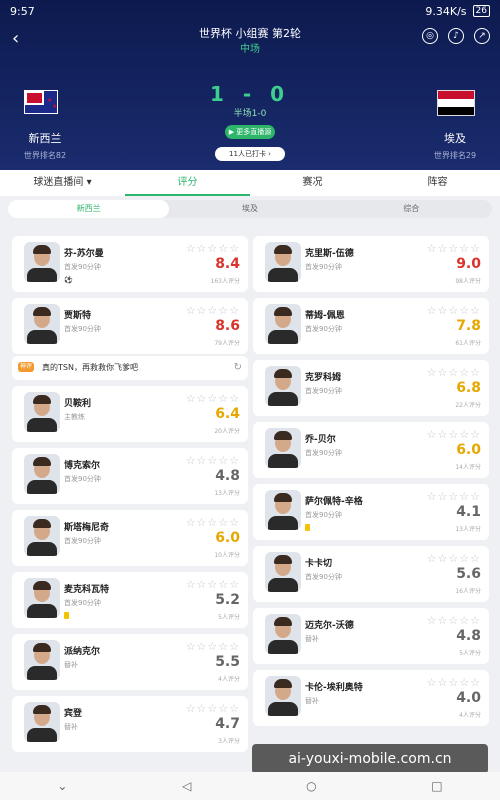 Image resolution: width=500 pixels, height=800 pixels. Describe the element at coordinates (371, 388) in the screenshot. I see `player-card: 克罗科姆 首发90分钟 ☆☆☆☆☆ 6.8 22人评分` at that location.